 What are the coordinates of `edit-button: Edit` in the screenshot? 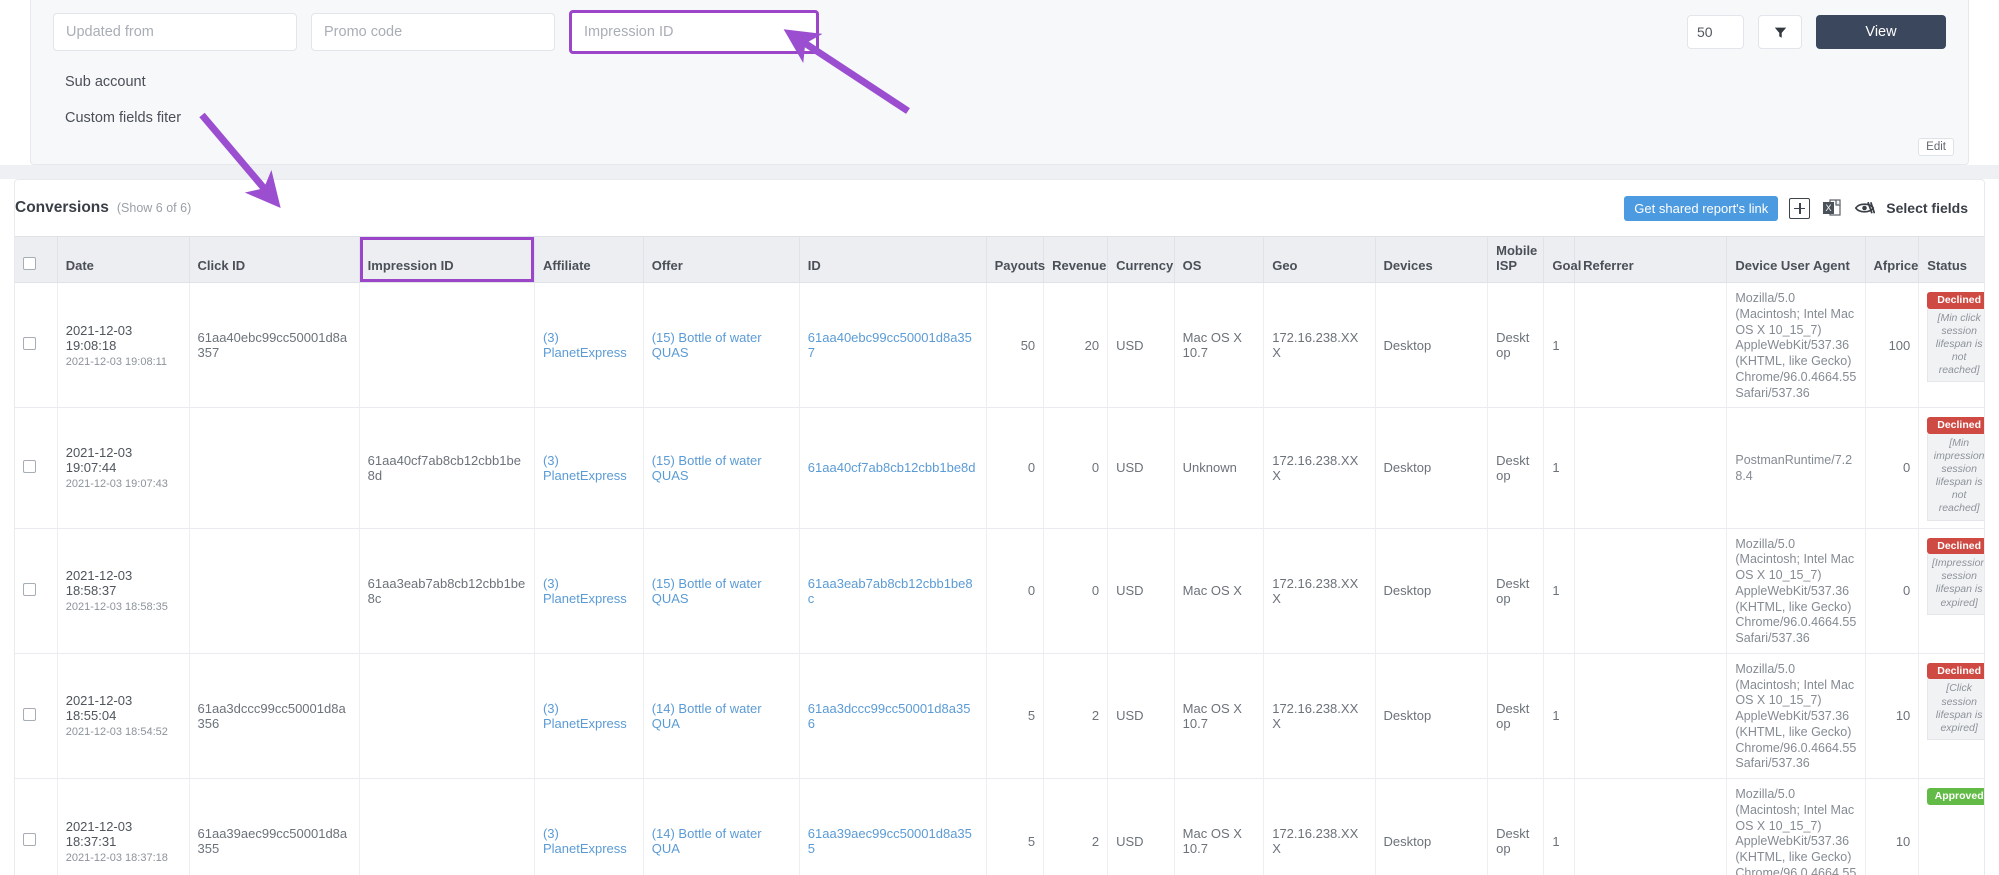 It's located at (1936, 147).